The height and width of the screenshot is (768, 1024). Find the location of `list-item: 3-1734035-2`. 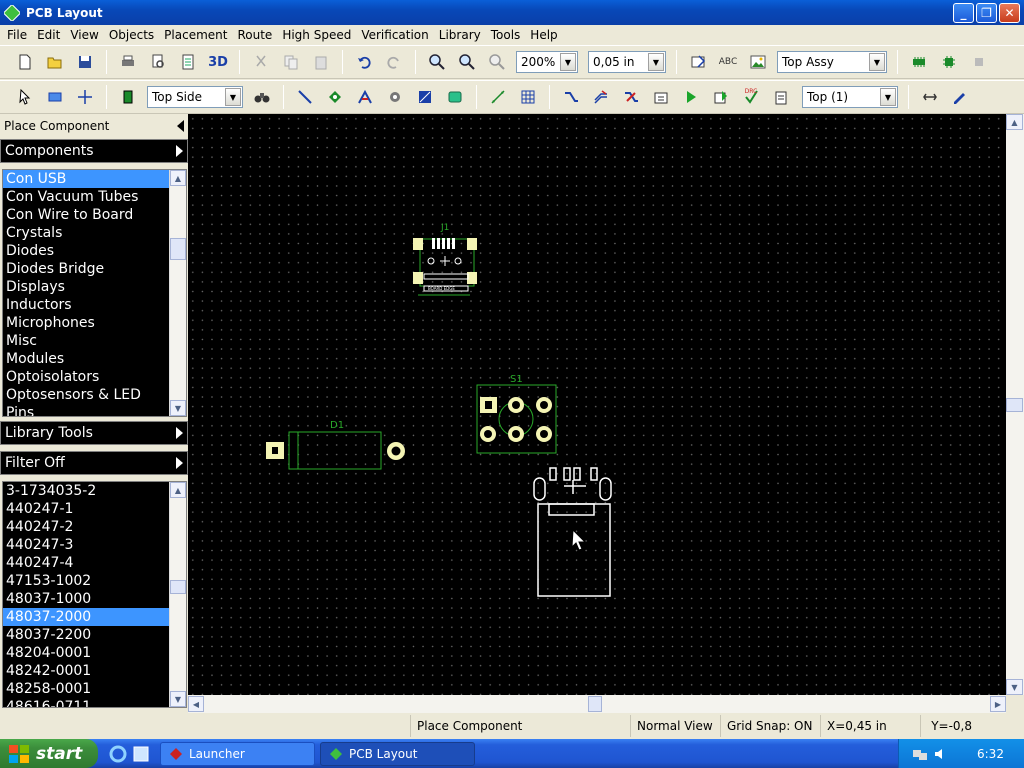

list-item: 3-1734035-2 is located at coordinates (86, 491).